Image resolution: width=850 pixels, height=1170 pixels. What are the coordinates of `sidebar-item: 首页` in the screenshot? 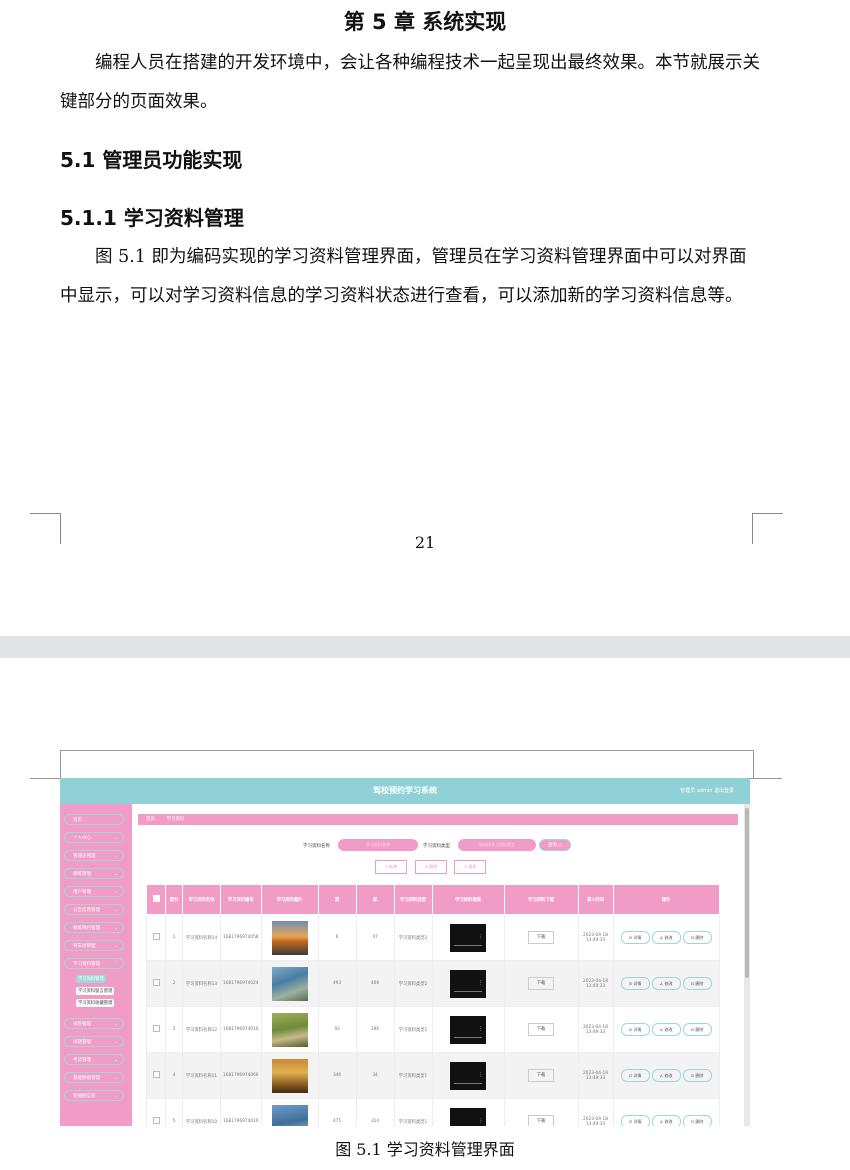 It's located at (94, 819).